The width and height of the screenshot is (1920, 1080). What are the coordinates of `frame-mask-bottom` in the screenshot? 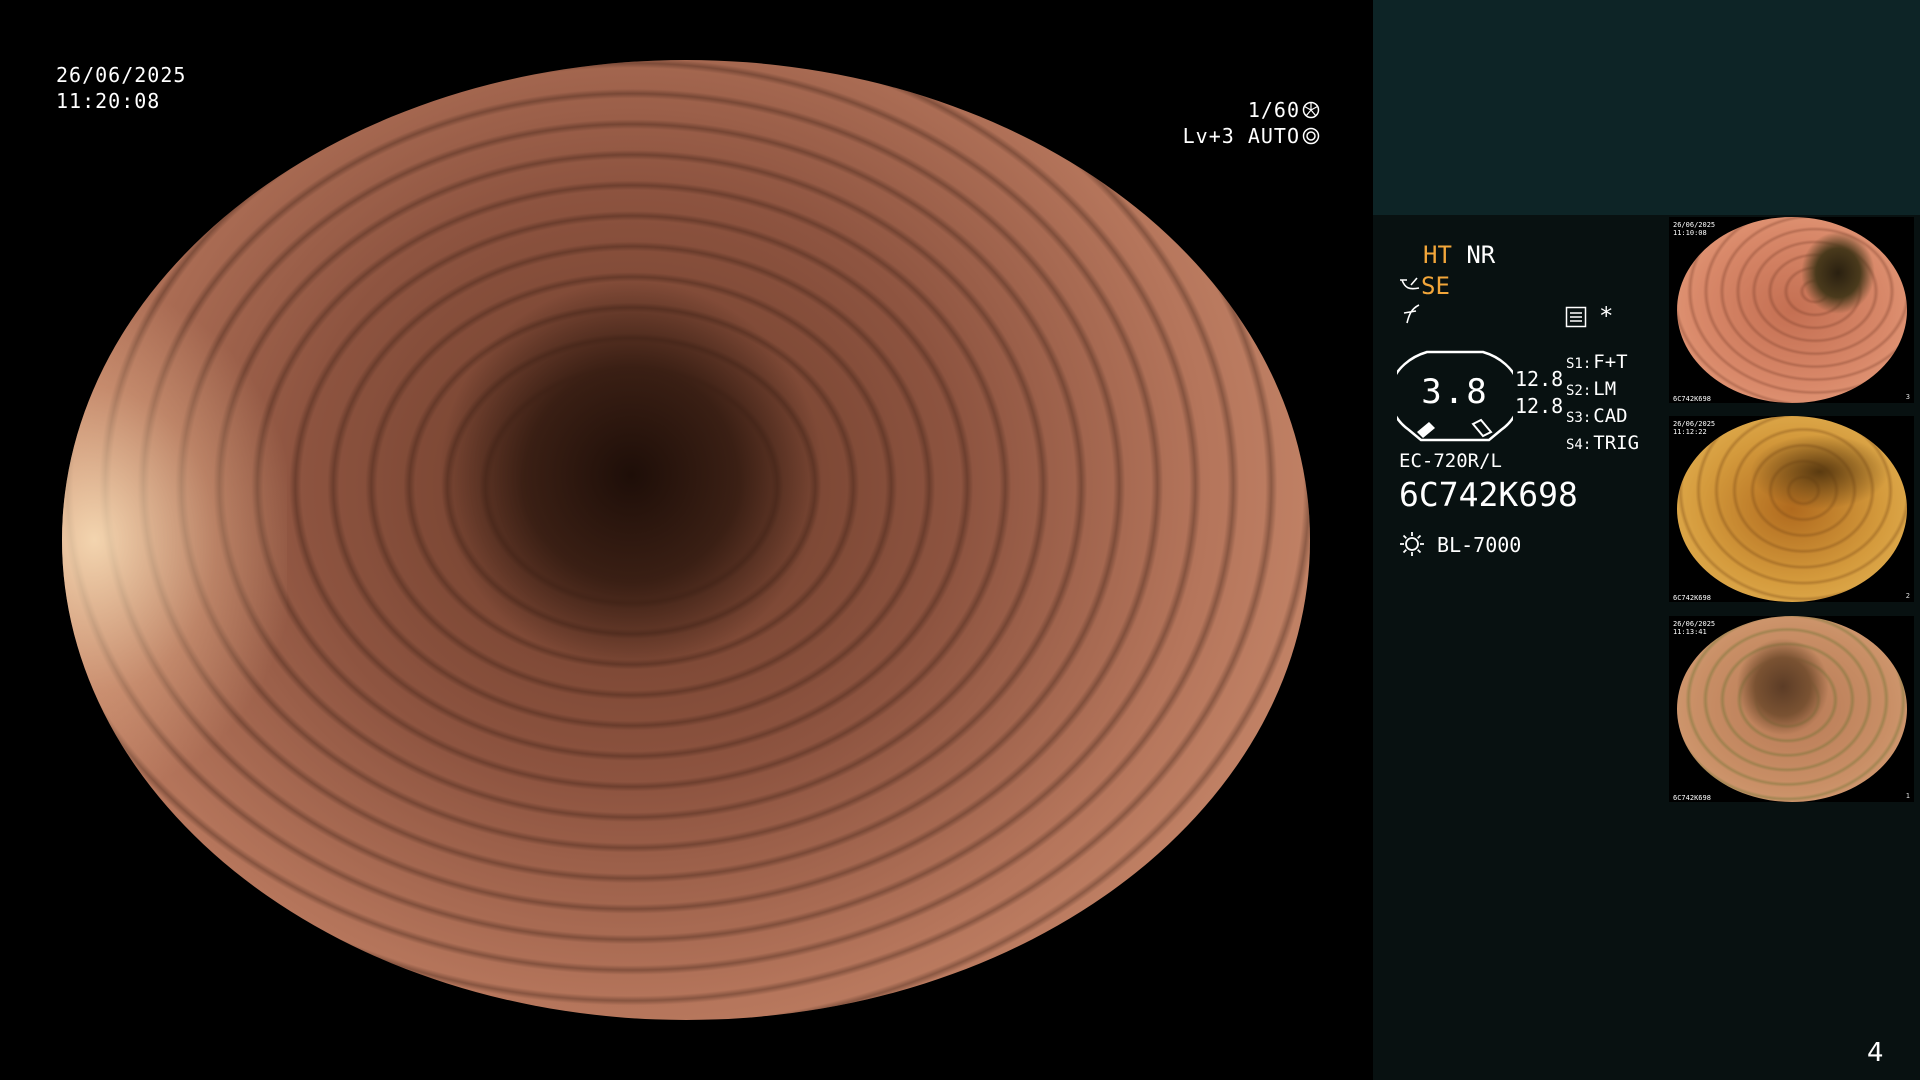 It's located at (686, 1050).